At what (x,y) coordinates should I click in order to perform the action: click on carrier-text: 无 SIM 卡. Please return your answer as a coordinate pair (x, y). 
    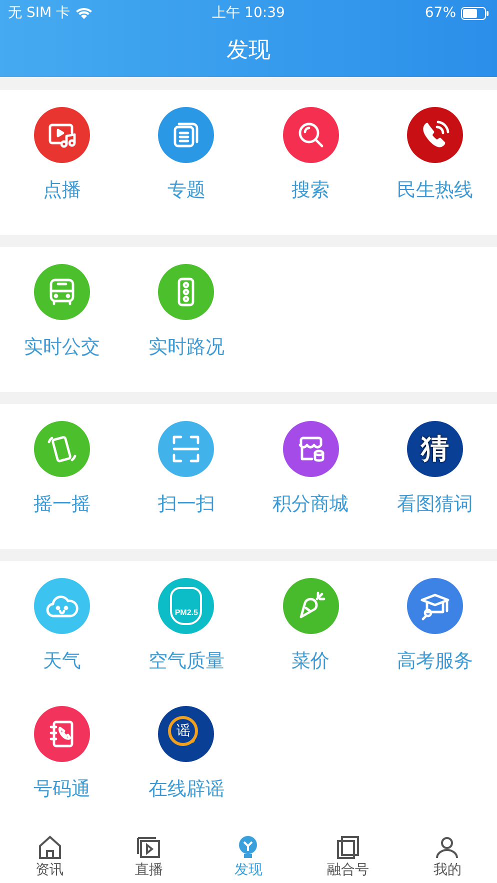
    Looking at the image, I should click on (39, 13).